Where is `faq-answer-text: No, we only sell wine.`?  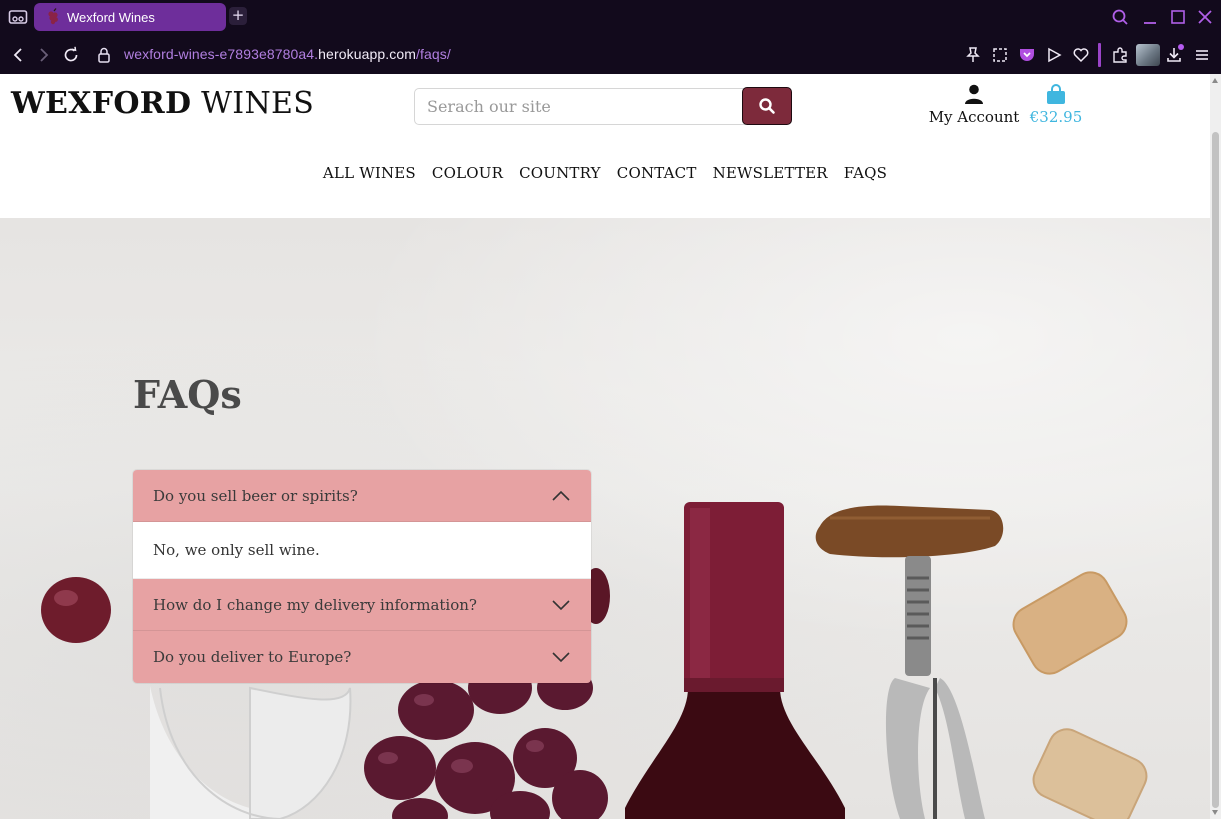 faq-answer-text: No, we only sell wine. is located at coordinates (236, 550).